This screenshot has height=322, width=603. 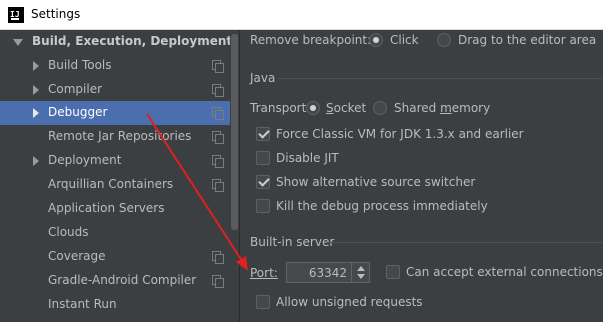 I want to click on tree-item-coverage: Coverage, so click(x=115, y=257).